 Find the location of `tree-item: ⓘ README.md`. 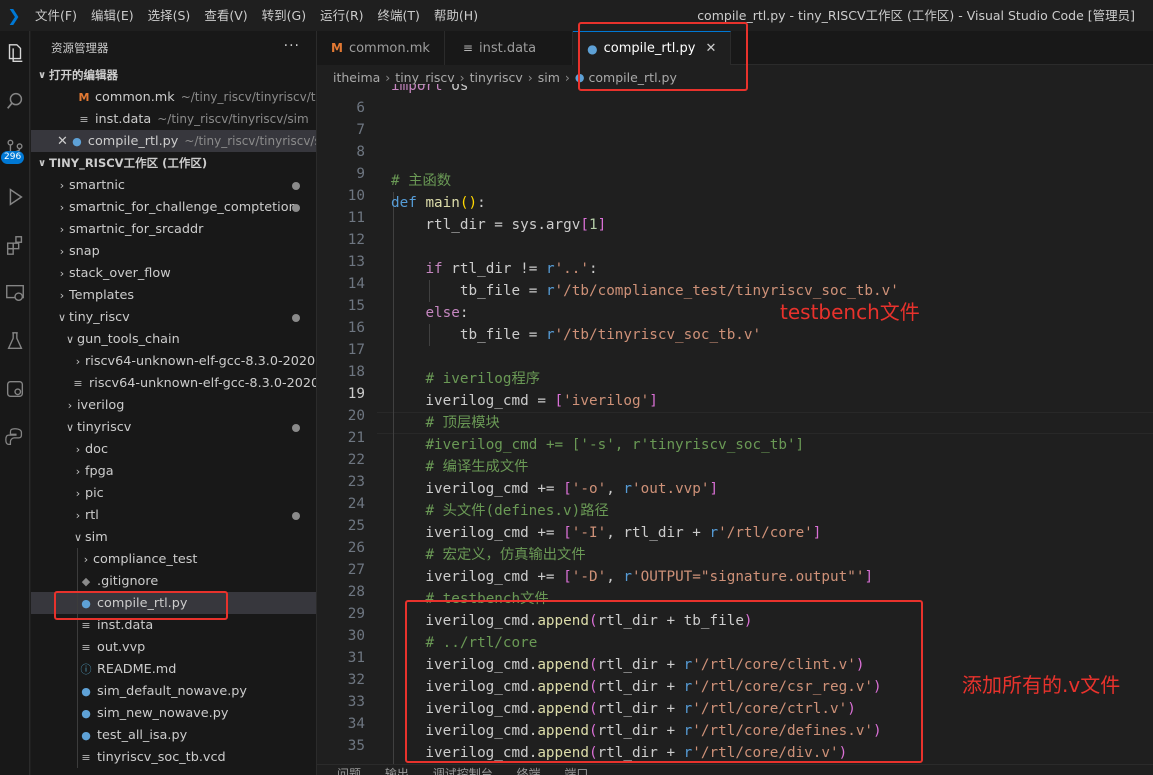

tree-item: ⓘ README.md is located at coordinates (173, 669).